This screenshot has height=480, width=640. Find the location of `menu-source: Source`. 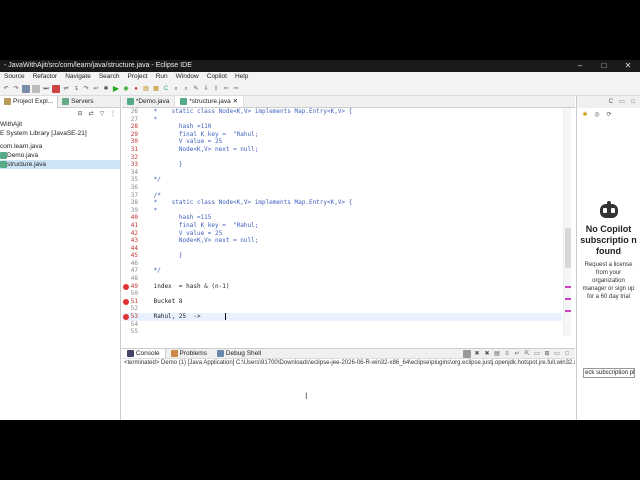

menu-source: Source is located at coordinates (14, 77).